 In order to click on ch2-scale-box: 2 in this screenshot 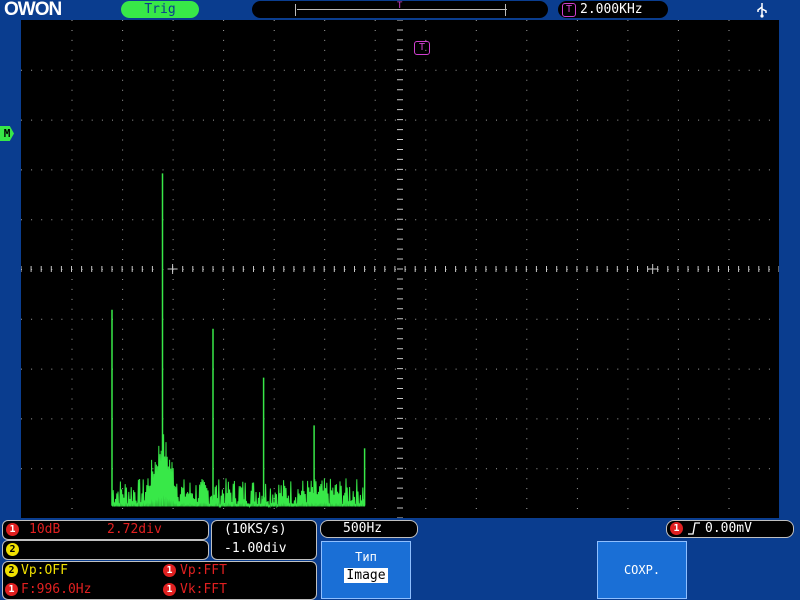, I will do `click(105, 550)`.